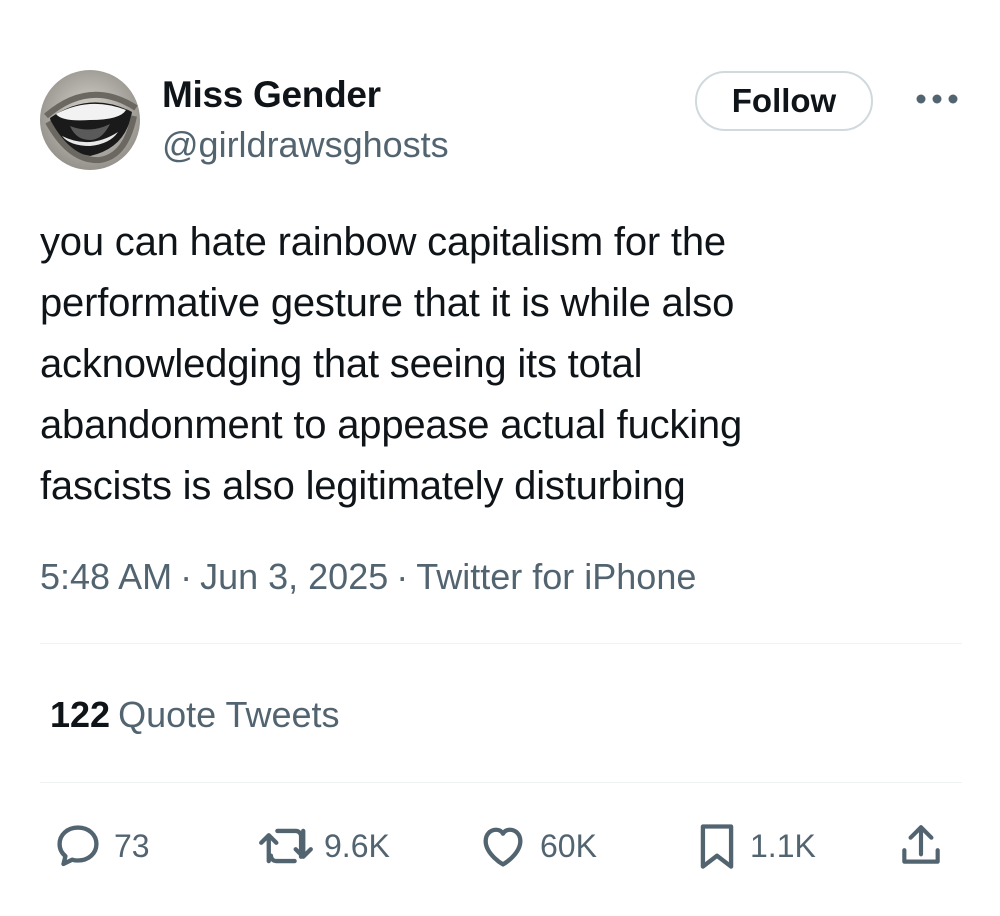  I want to click on retweet-count: 9.6K, so click(357, 845).